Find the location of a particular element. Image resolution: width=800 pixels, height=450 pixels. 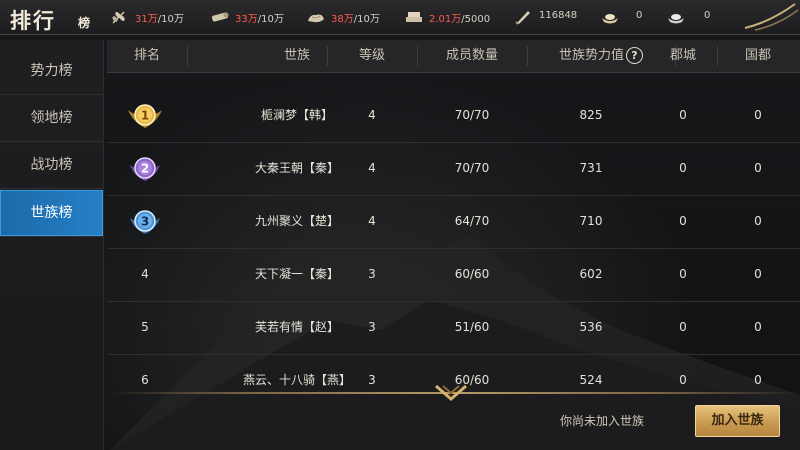

title-main: 排行 is located at coordinates (33, 20).